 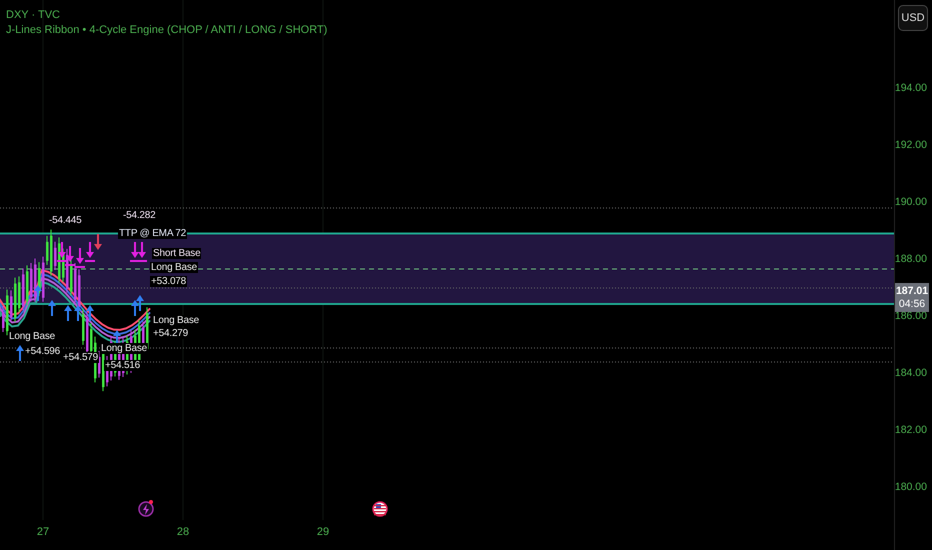 I want to click on long-signal-label: +54.579, so click(x=81, y=357).